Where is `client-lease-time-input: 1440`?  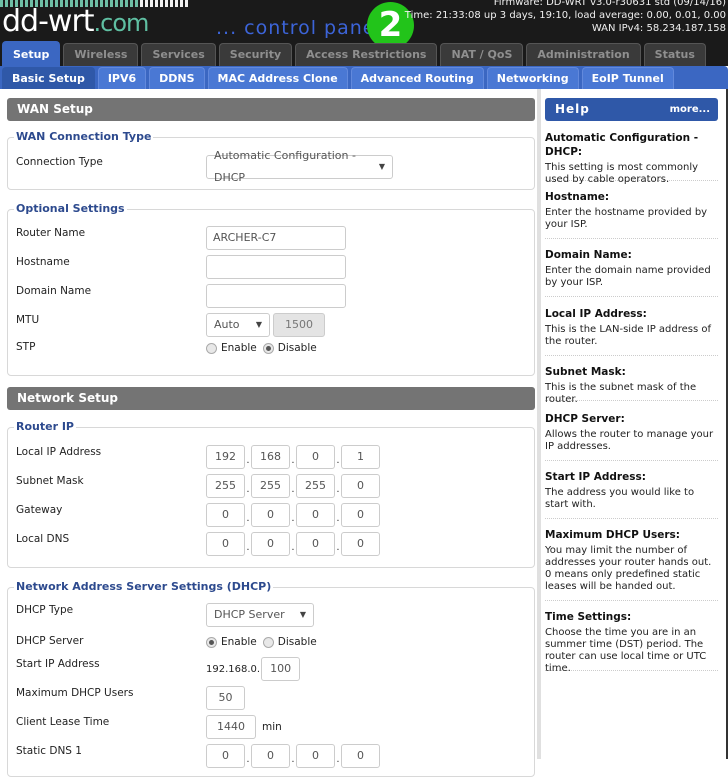
client-lease-time-input: 1440 is located at coordinates (231, 727).